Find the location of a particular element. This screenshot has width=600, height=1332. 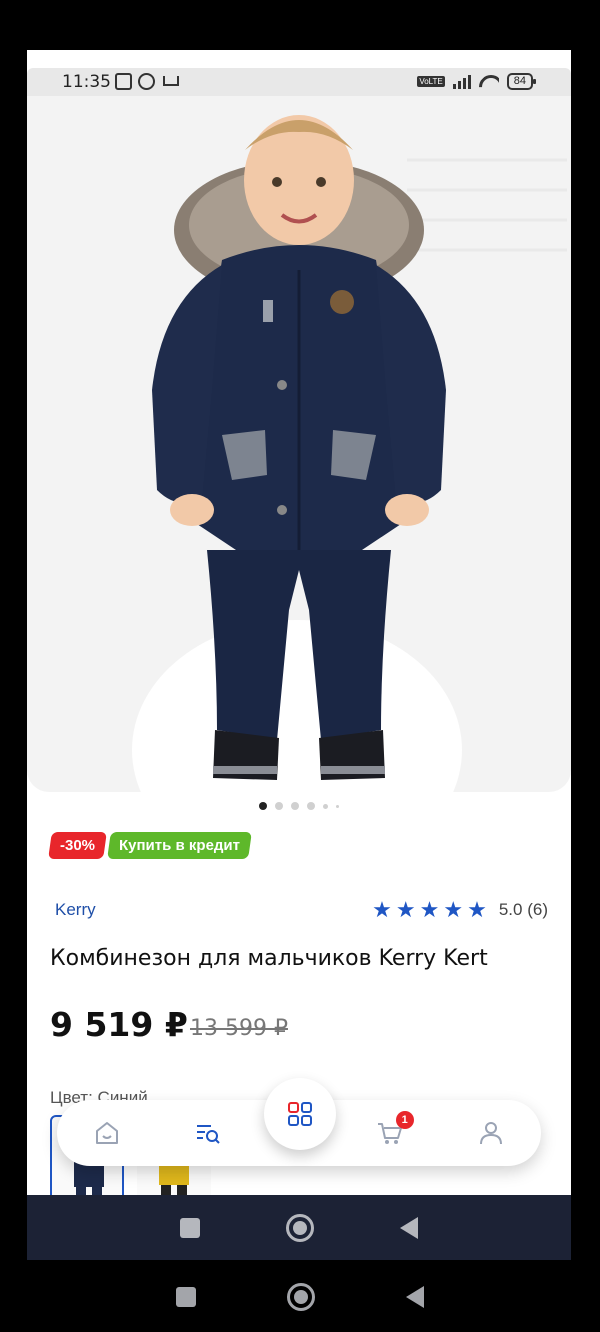

nav-profile is located at coordinates (491, 1133).